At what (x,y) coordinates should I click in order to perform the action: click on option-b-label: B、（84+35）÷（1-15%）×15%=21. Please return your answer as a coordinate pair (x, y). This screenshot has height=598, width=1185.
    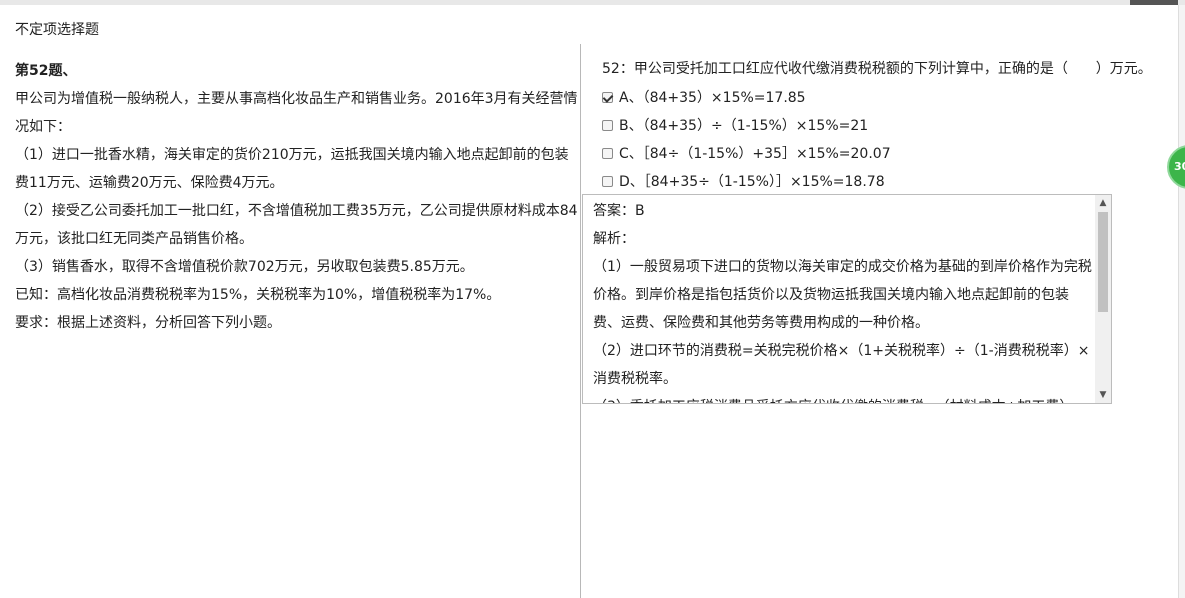
    Looking at the image, I should click on (743, 125).